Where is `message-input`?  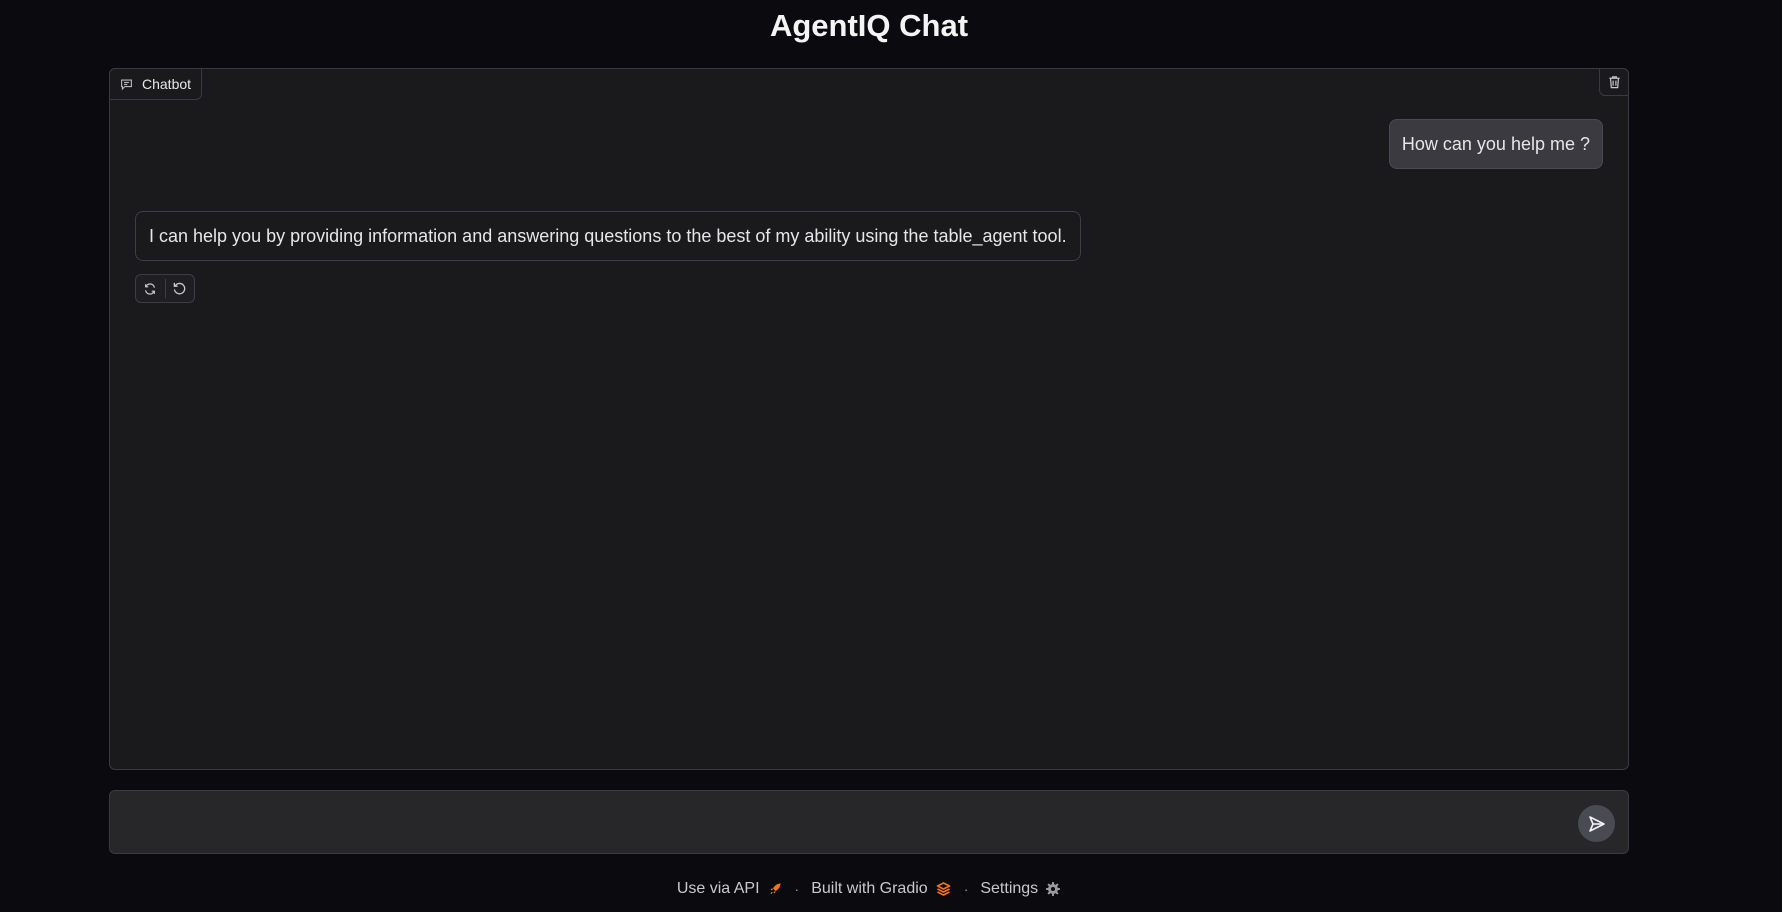
message-input is located at coordinates (834, 823).